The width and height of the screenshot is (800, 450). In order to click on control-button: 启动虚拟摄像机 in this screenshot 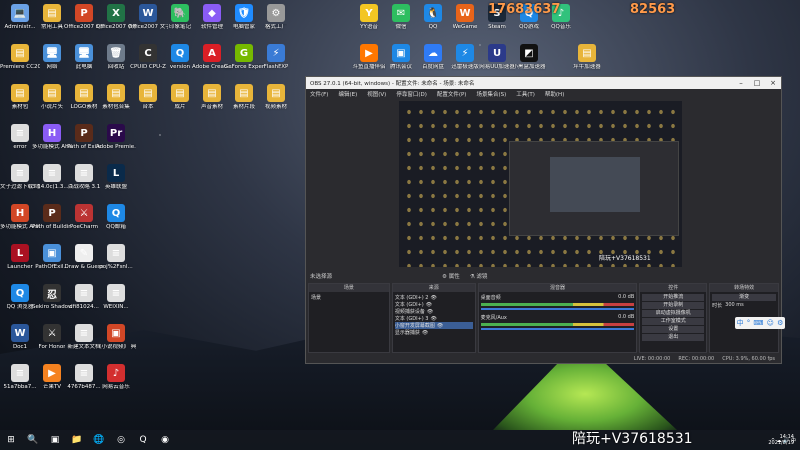, I will do `click(673, 313)`.